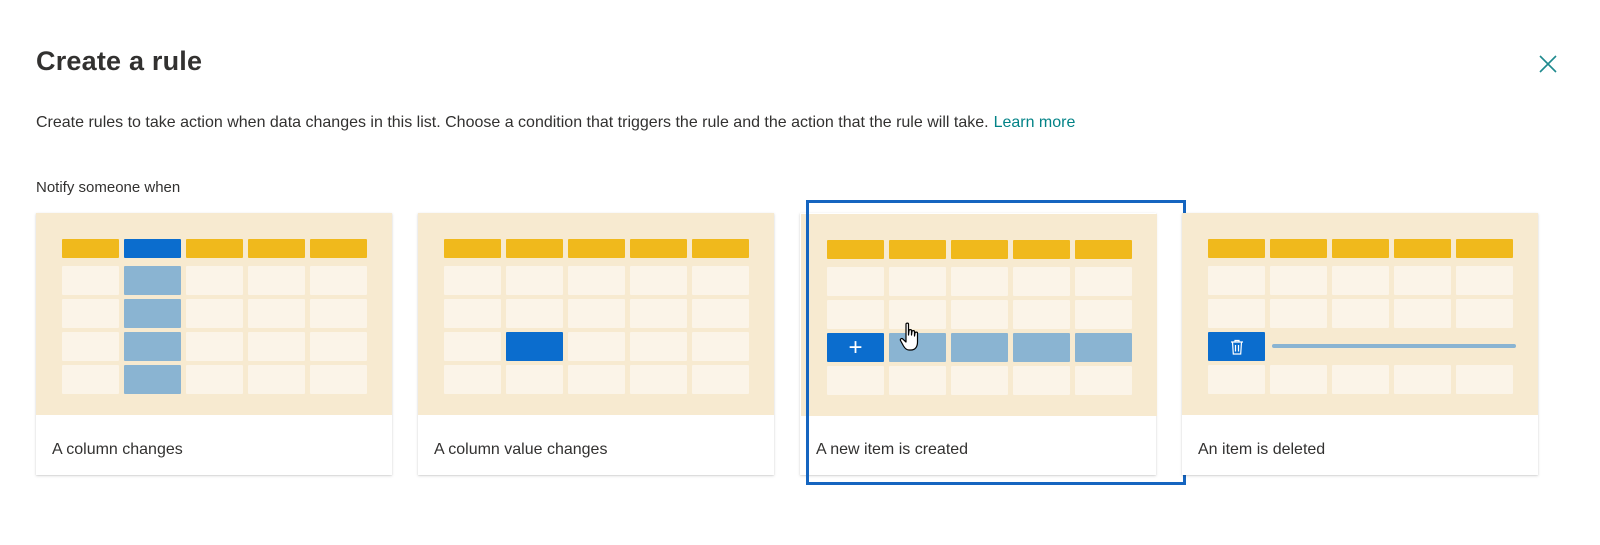  I want to click on card-column-value-changes: A column value changes, so click(596, 344).